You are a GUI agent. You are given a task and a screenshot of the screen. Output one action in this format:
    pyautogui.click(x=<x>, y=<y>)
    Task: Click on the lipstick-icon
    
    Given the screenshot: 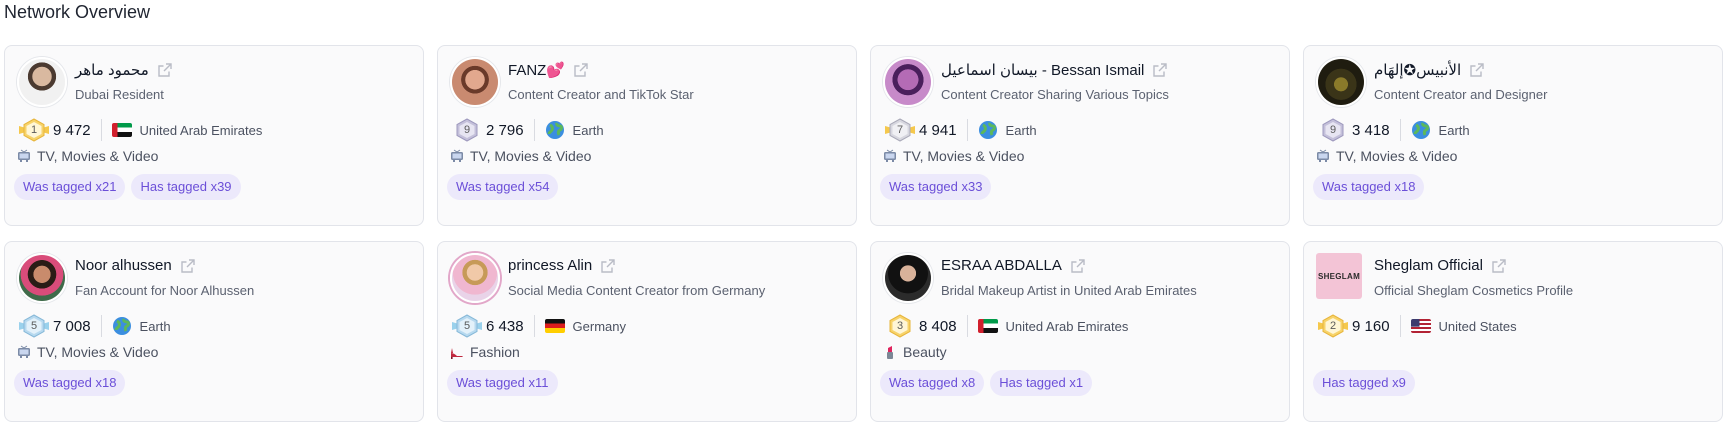 What is the action you would take?
    pyautogui.click(x=890, y=352)
    